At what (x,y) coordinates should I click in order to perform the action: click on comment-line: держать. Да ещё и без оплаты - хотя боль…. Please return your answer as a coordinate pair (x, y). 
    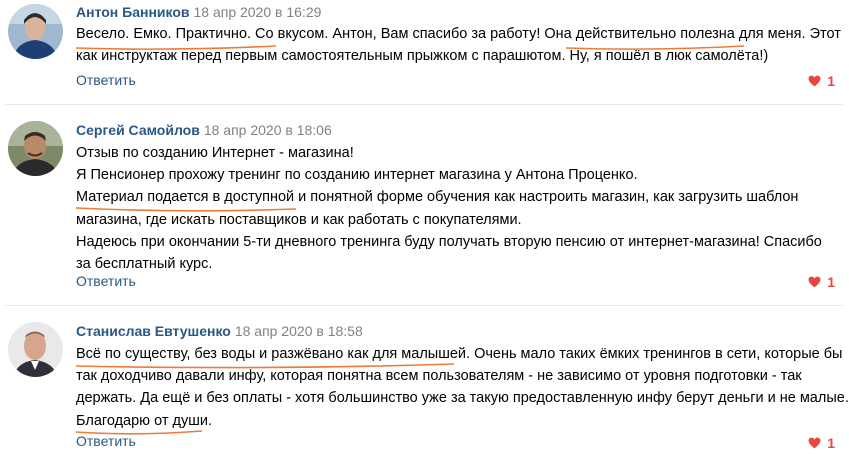
    Looking at the image, I should click on (462, 398).